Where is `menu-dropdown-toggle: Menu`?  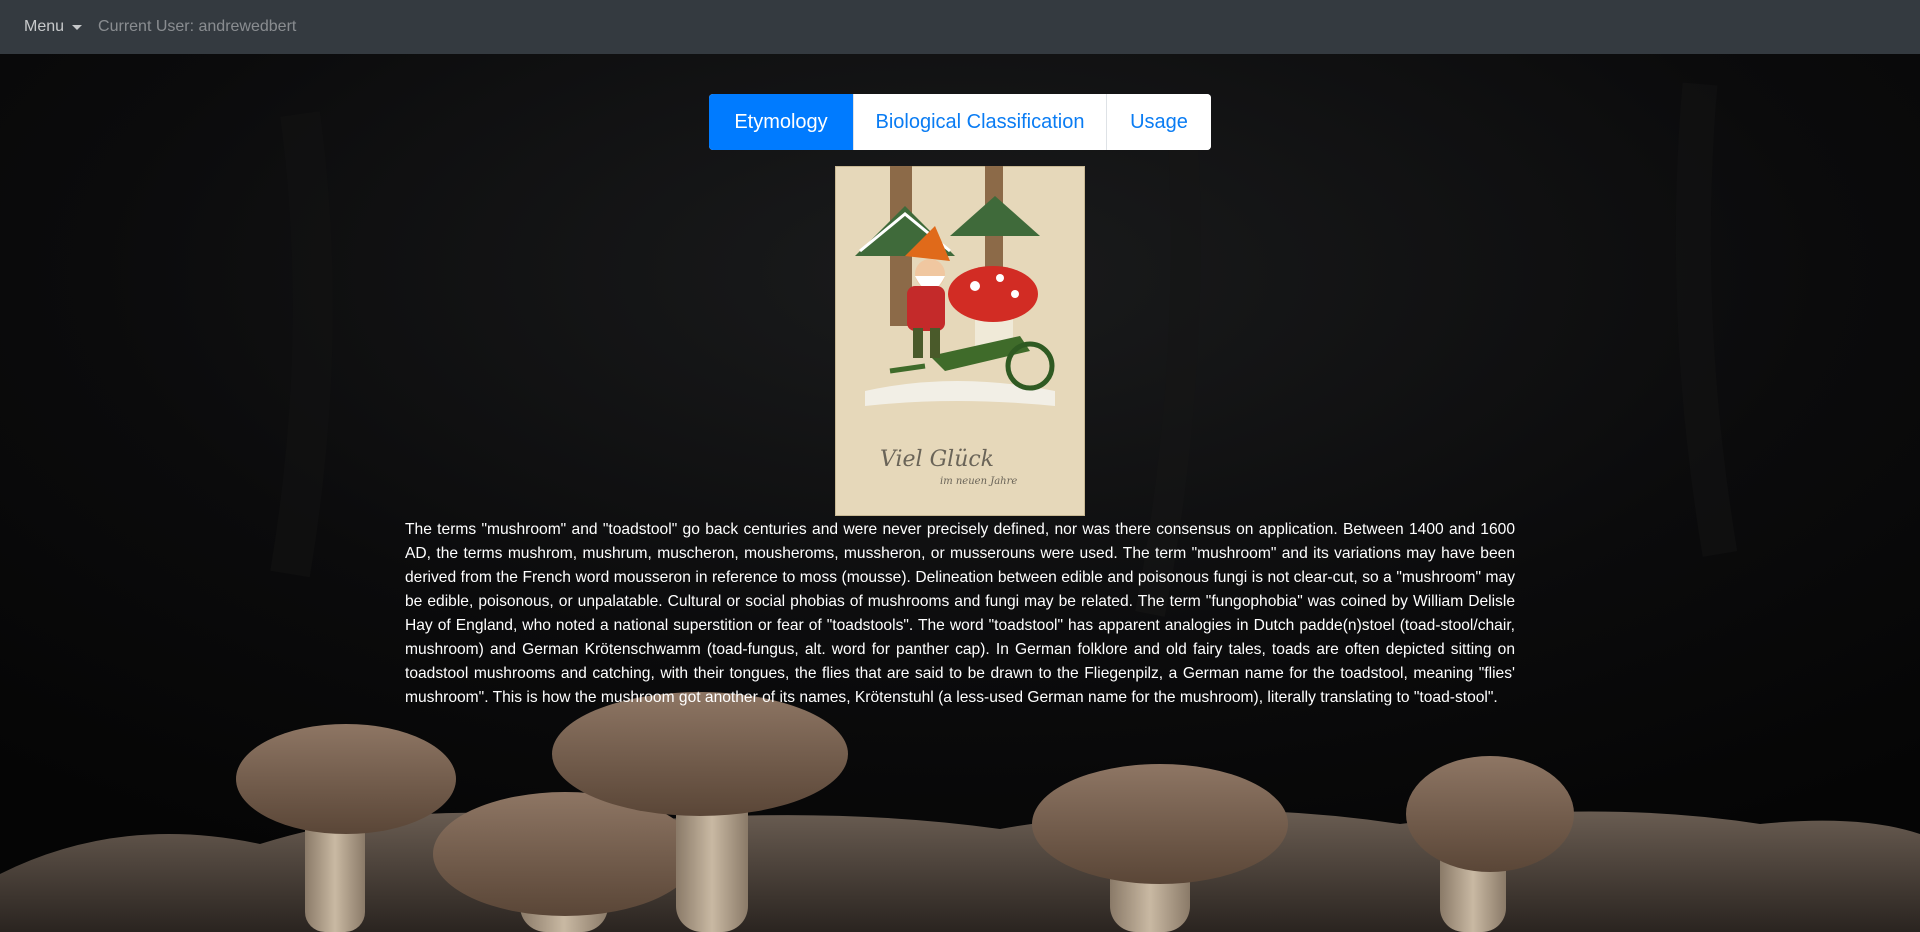 menu-dropdown-toggle: Menu is located at coordinates (53, 27).